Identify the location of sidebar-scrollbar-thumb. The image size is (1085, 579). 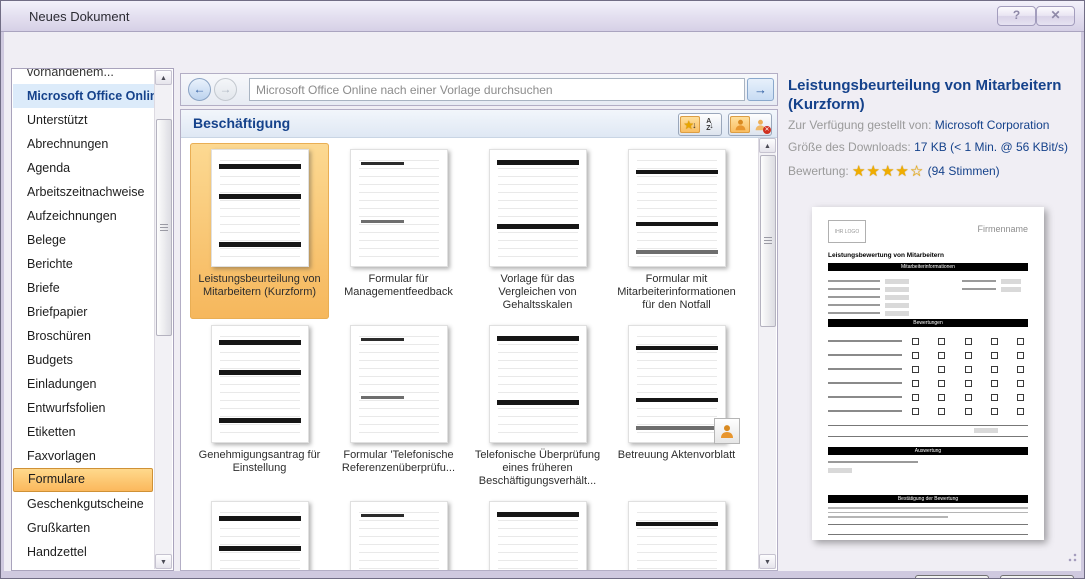
(164, 227).